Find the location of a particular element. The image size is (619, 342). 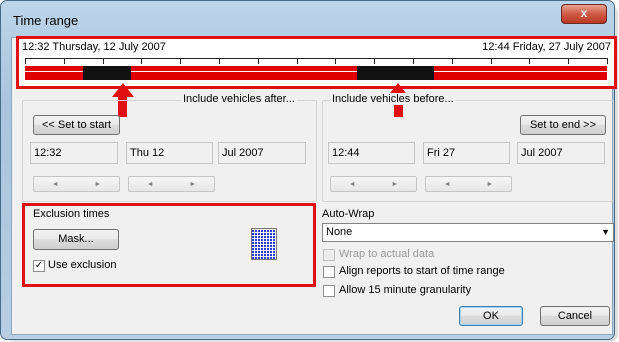

after-day-field: Thu 12 is located at coordinates (169, 153).